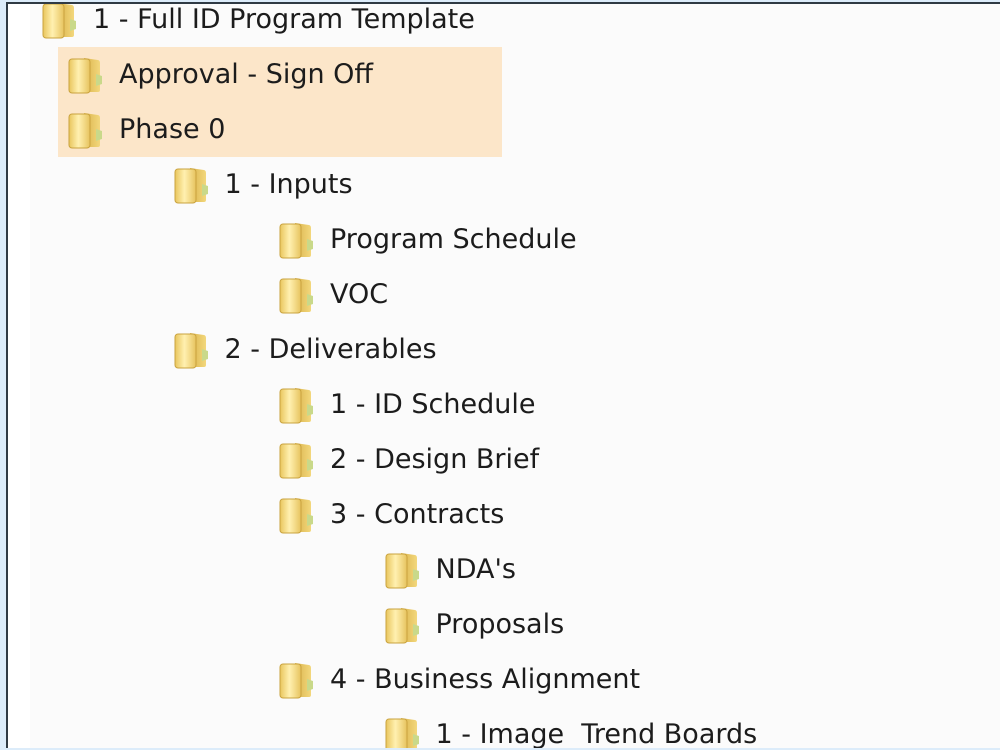 This screenshot has width=1000, height=750. I want to click on tree-item: 1 - ID Schedule, so click(408, 404).